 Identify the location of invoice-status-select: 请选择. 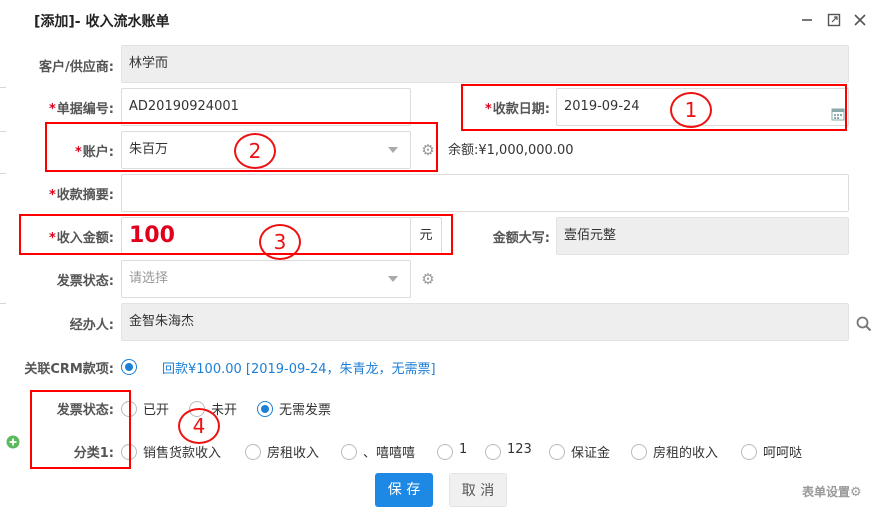
(266, 279).